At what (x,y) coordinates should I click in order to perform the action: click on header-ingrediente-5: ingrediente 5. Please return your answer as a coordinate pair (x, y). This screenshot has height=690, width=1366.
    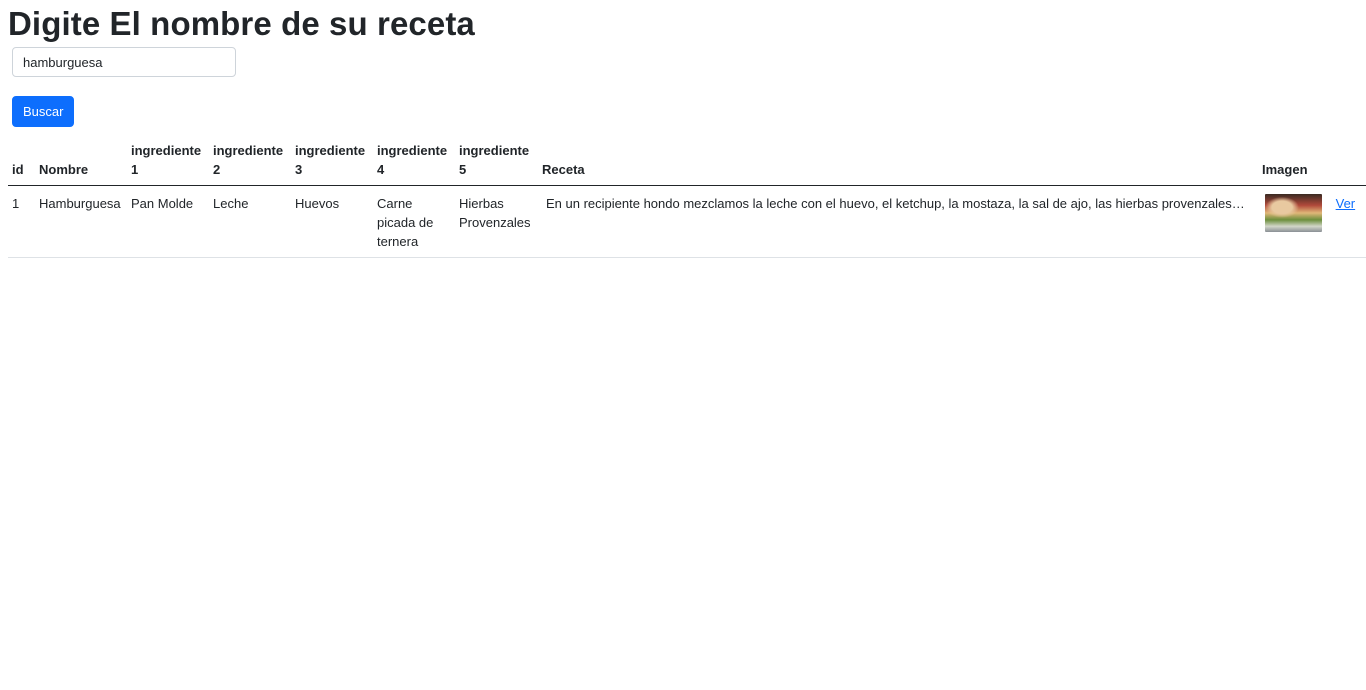
    Looking at the image, I should click on (496, 161).